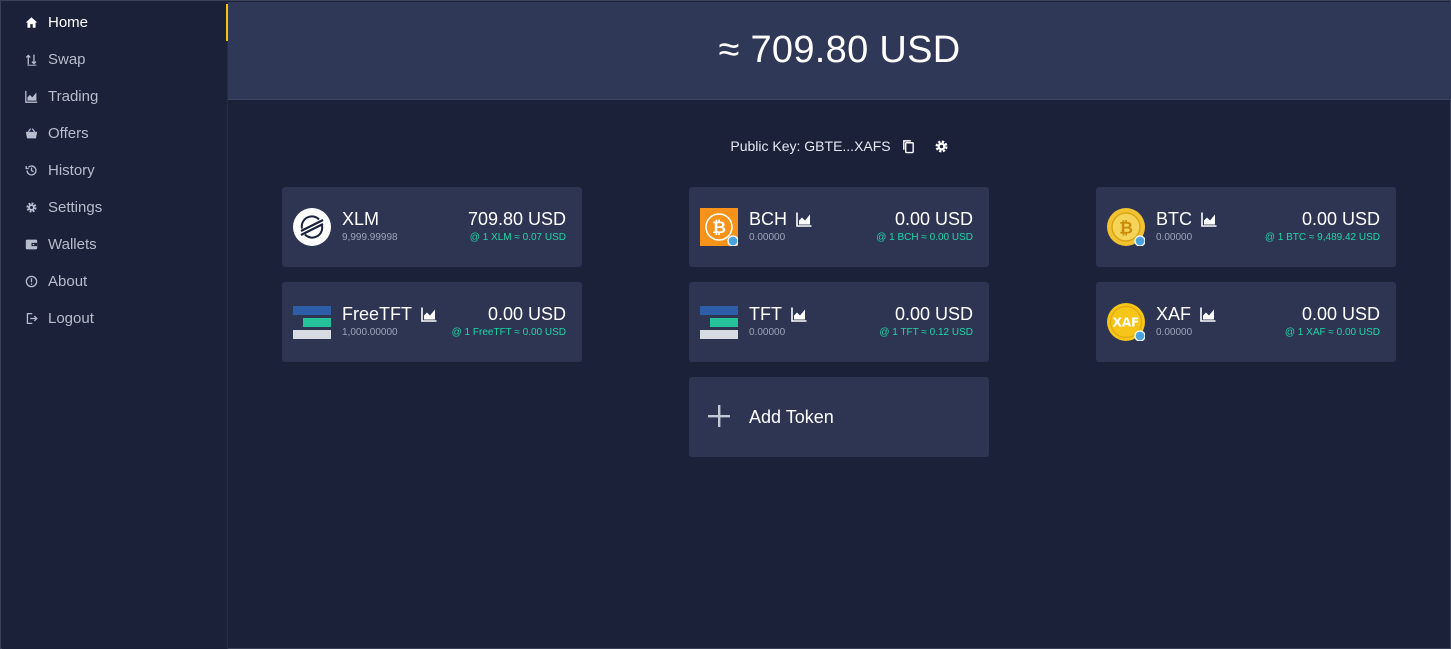 The image size is (1451, 649). Describe the element at coordinates (73, 96) in the screenshot. I see `sidebar-item-label: Trading` at that location.